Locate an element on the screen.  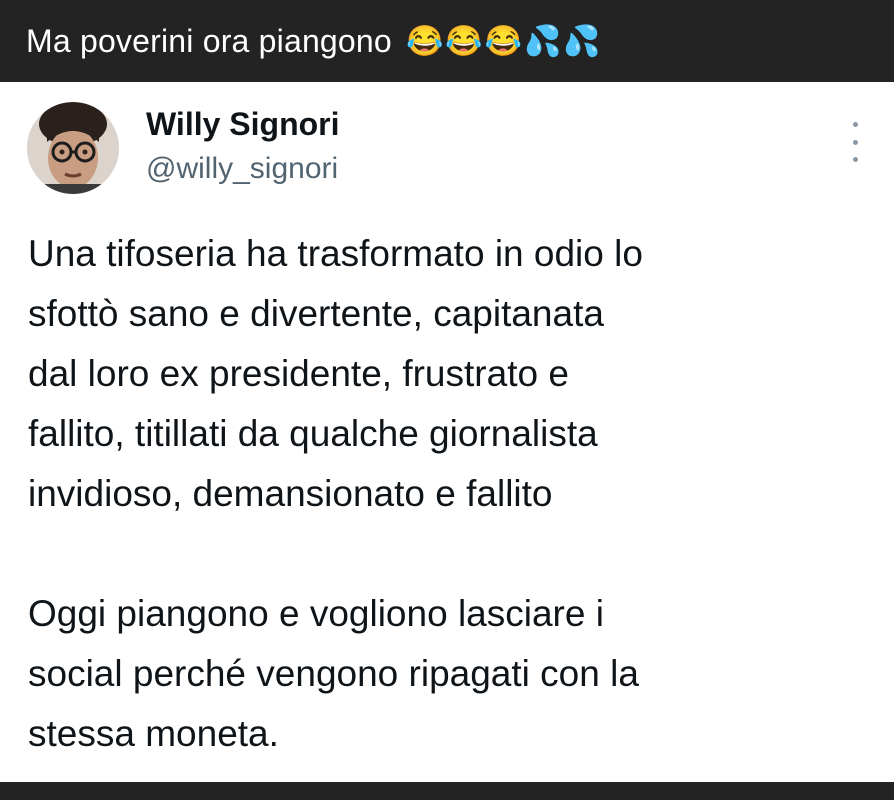
caption-bar: Ma poverini ora piangono 😂😂😂💦💦 is located at coordinates (447, 41).